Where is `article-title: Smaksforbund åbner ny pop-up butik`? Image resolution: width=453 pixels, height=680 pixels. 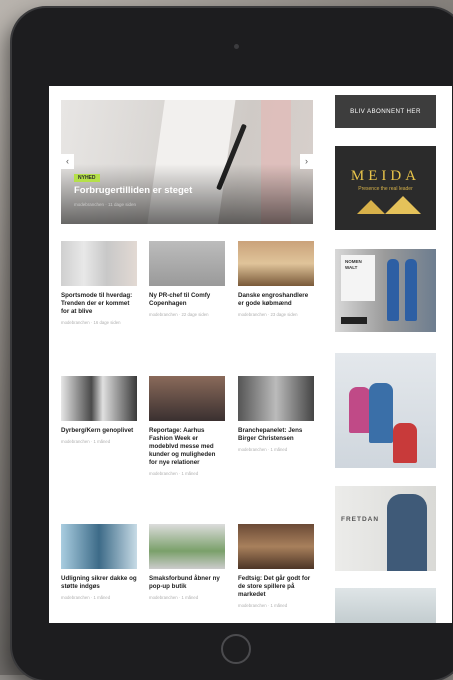
article-title: Smaksforbund åbner ny pop-up butik is located at coordinates (187, 583).